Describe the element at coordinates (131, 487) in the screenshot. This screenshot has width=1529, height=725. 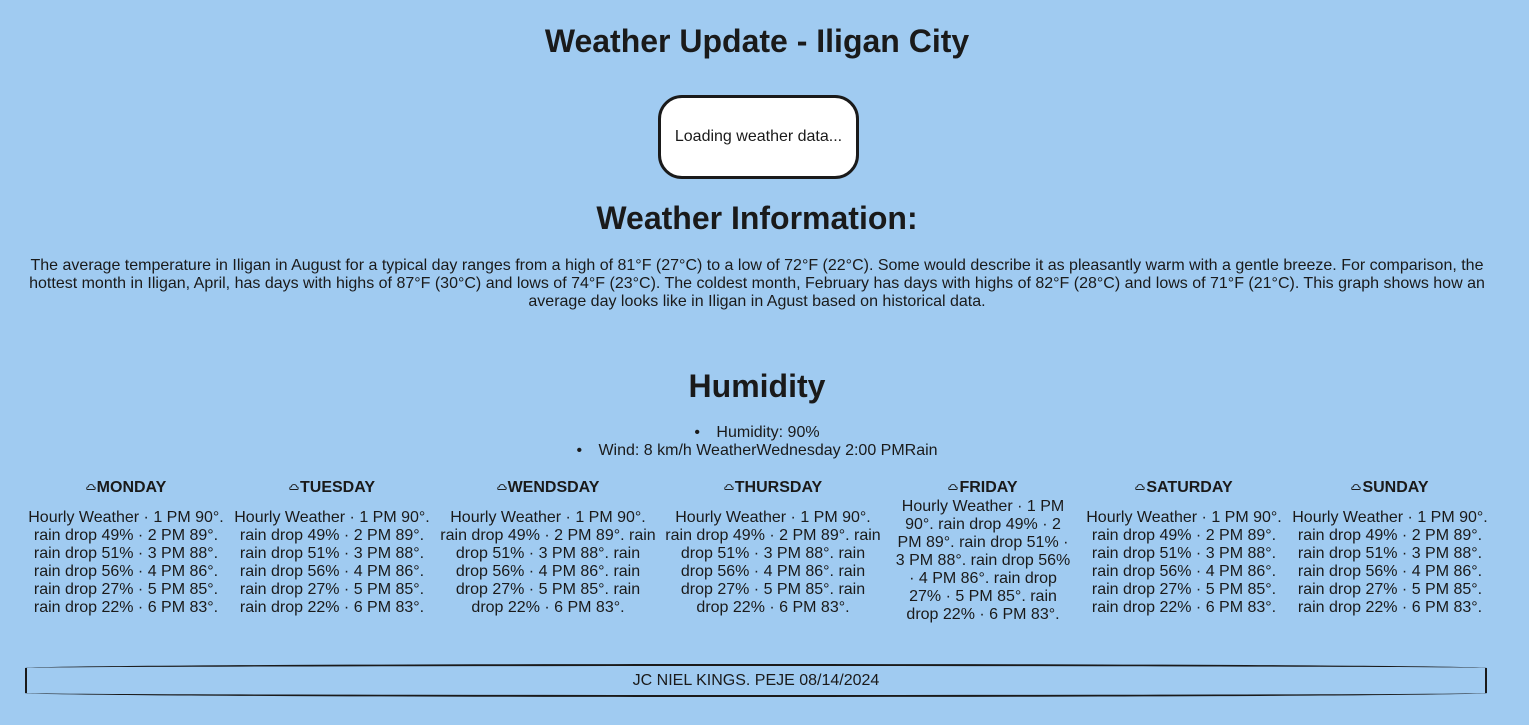
I see `day-name: MONDAY` at that location.